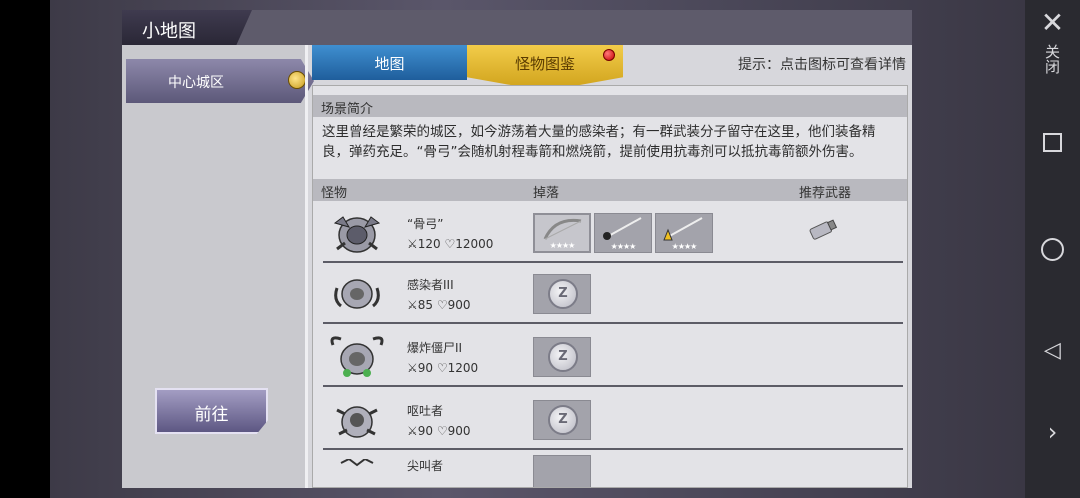 This screenshot has height=498, width=1080. What do you see at coordinates (613, 294) in the screenshot?
I see `monster-row: 感染者III ⚔85 ♡900 Z` at bounding box center [613, 294].